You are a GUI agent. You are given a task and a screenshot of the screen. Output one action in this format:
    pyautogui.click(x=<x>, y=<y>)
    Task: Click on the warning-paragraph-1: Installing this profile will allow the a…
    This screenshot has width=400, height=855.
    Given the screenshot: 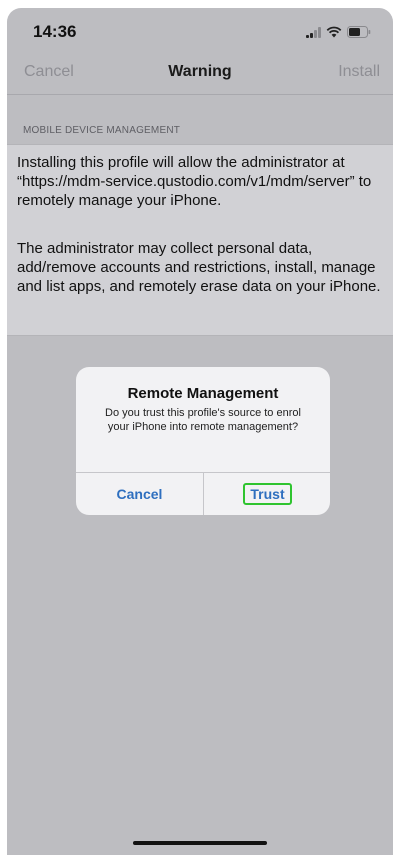 What is the action you would take?
    pyautogui.click(x=194, y=181)
    